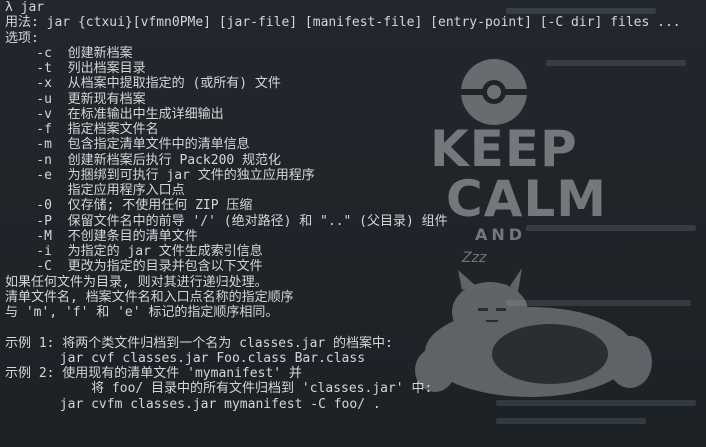 This screenshot has height=447, width=706. What do you see at coordinates (69, 53) in the screenshot?
I see `terminal-output-line: -c 创建新档案` at bounding box center [69, 53].